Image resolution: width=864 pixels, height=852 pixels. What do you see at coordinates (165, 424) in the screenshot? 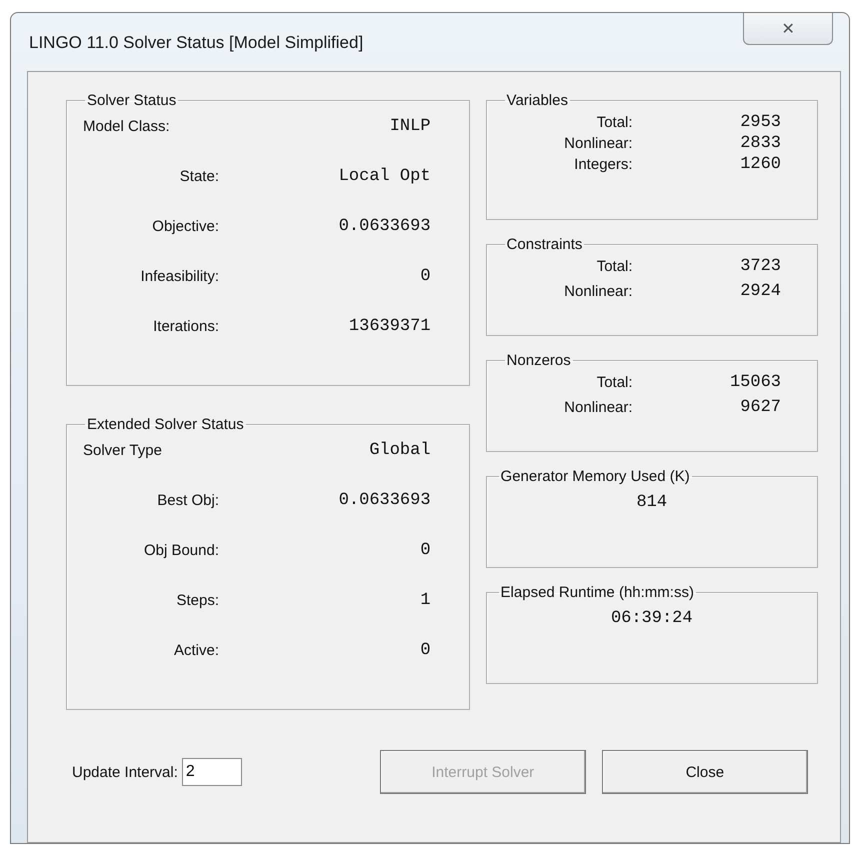
I see `group-title: Extended Solver Status` at bounding box center [165, 424].